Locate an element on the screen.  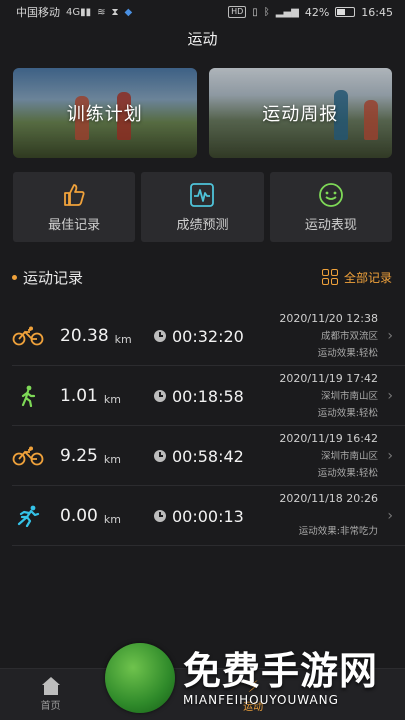
feature-row: 最佳记录 成绩预测 运动表现 is located at coordinates (202, 207).